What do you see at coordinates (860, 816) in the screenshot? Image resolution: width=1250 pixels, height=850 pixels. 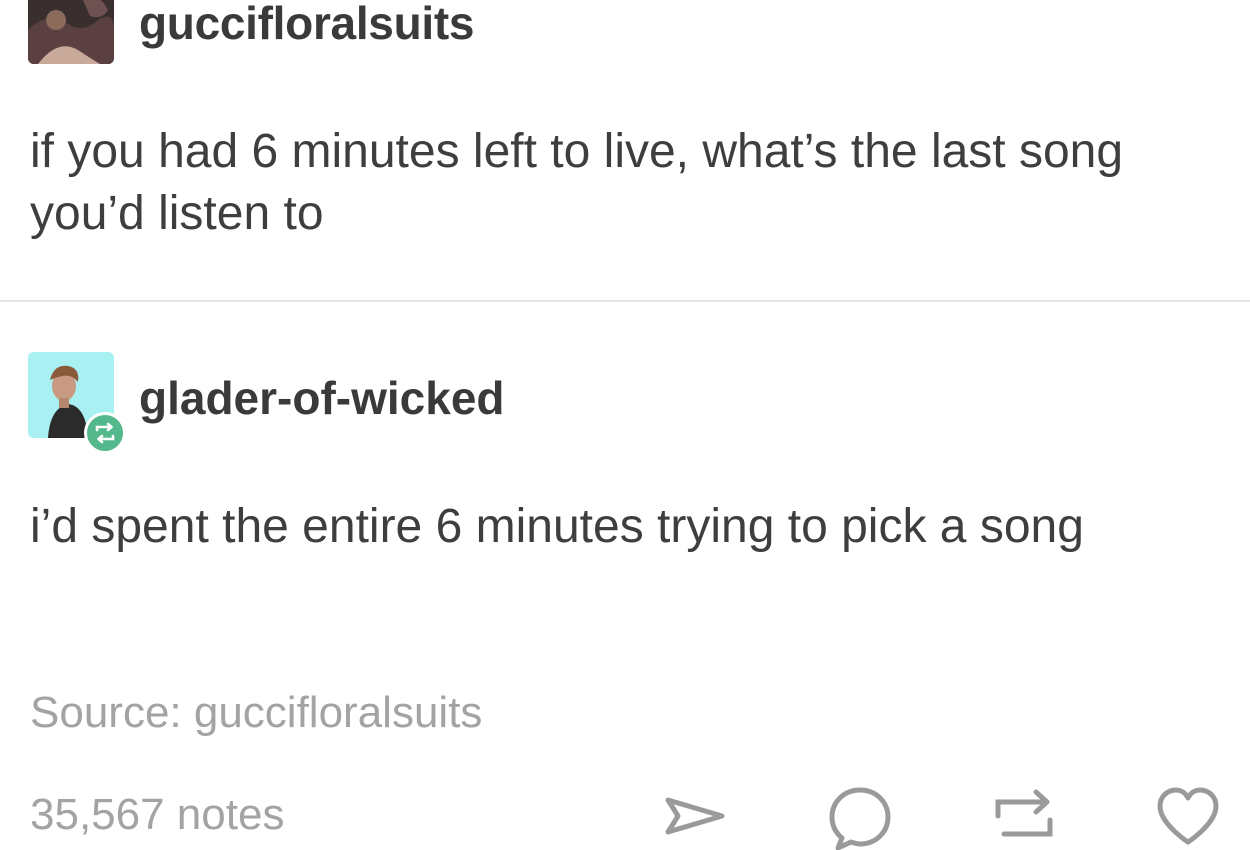 I see `reply-icon` at bounding box center [860, 816].